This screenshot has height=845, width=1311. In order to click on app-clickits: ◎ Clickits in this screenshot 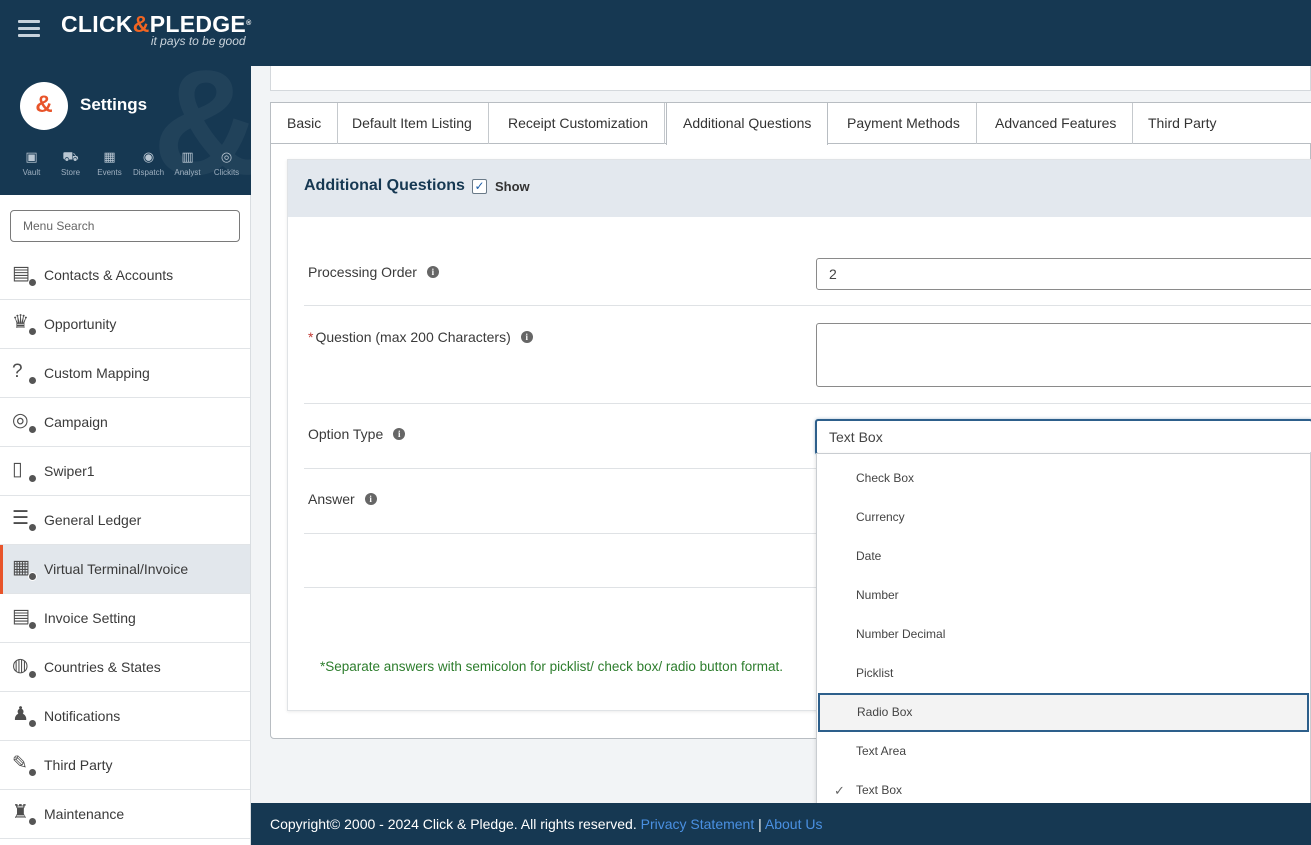, I will do `click(226, 162)`.